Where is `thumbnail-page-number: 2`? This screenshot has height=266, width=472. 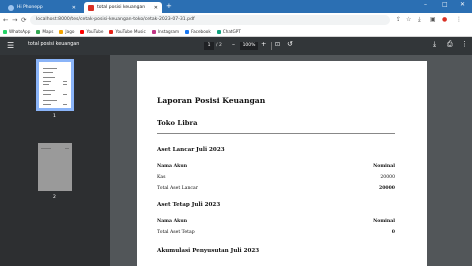
thumbnail-page-number: 2 is located at coordinates (54, 197).